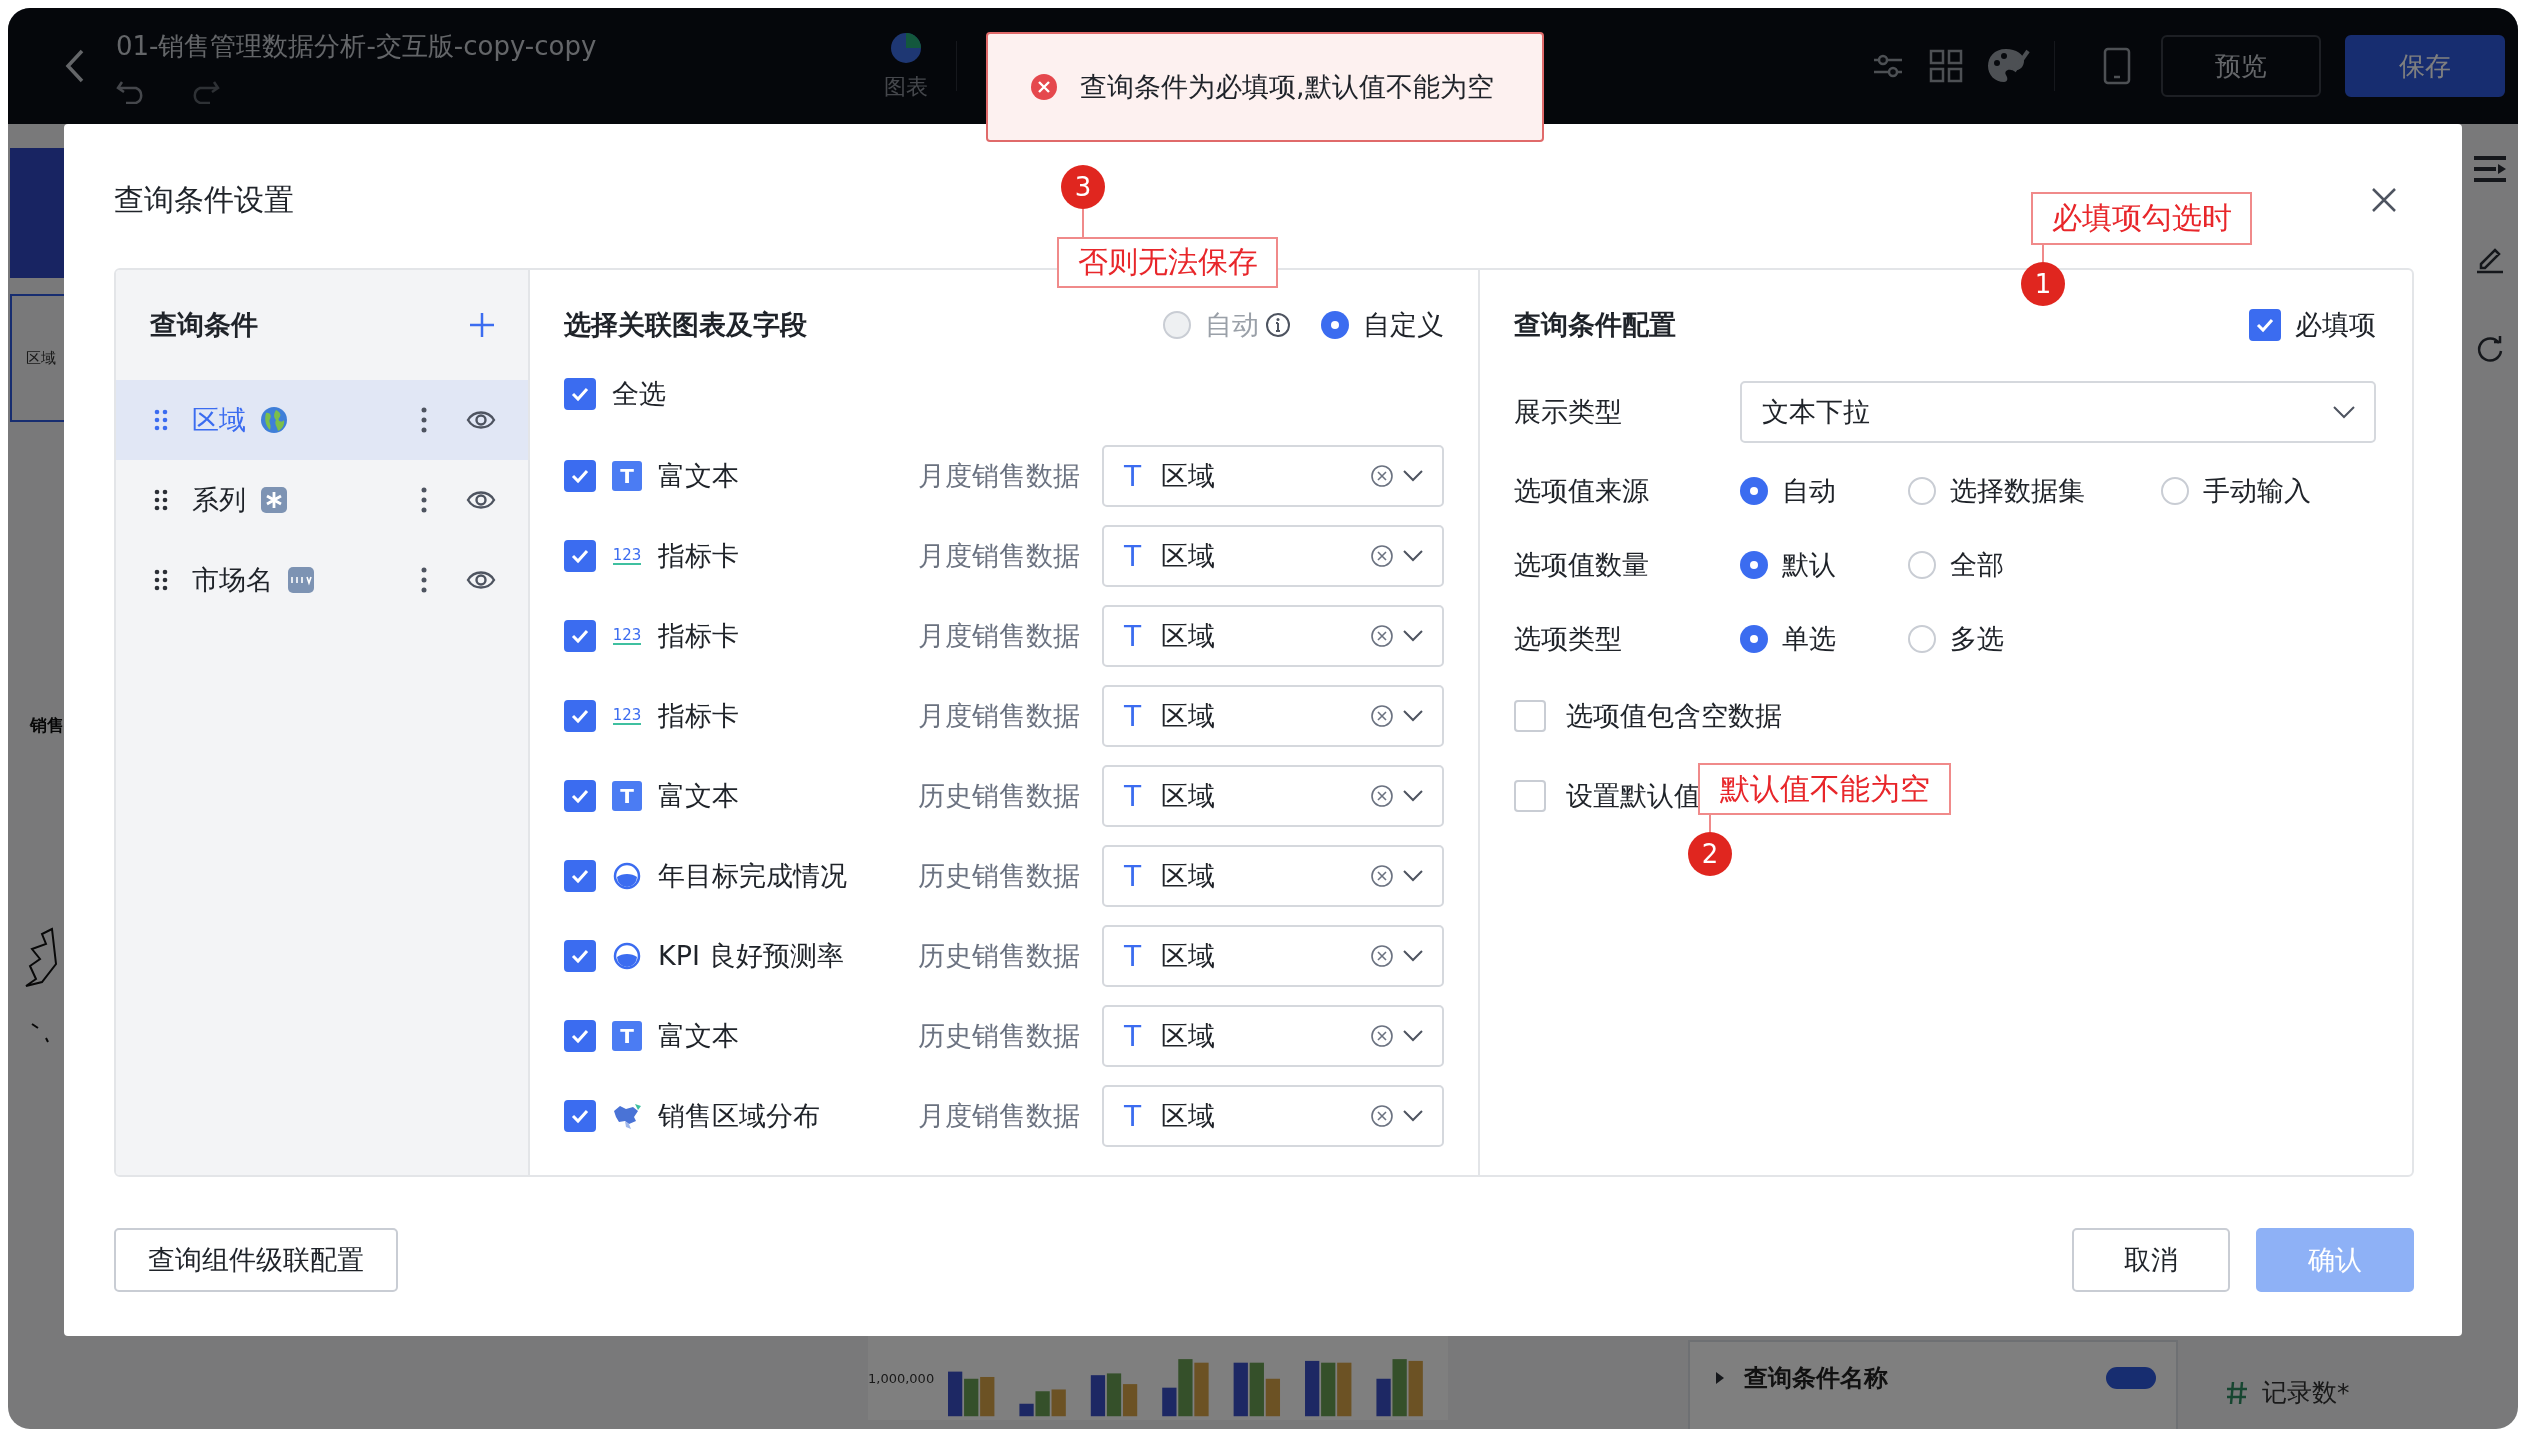 The image size is (2526, 1436). I want to click on annotation-note: 否则无法保存, so click(1167, 262).